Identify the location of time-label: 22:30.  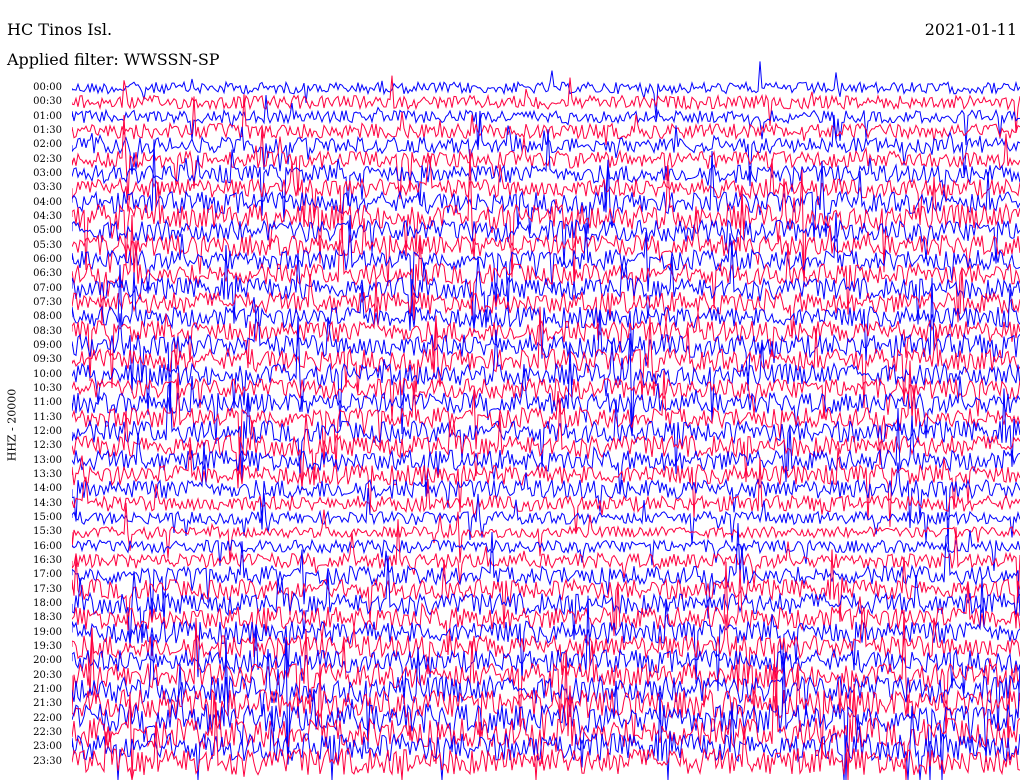
(47, 732).